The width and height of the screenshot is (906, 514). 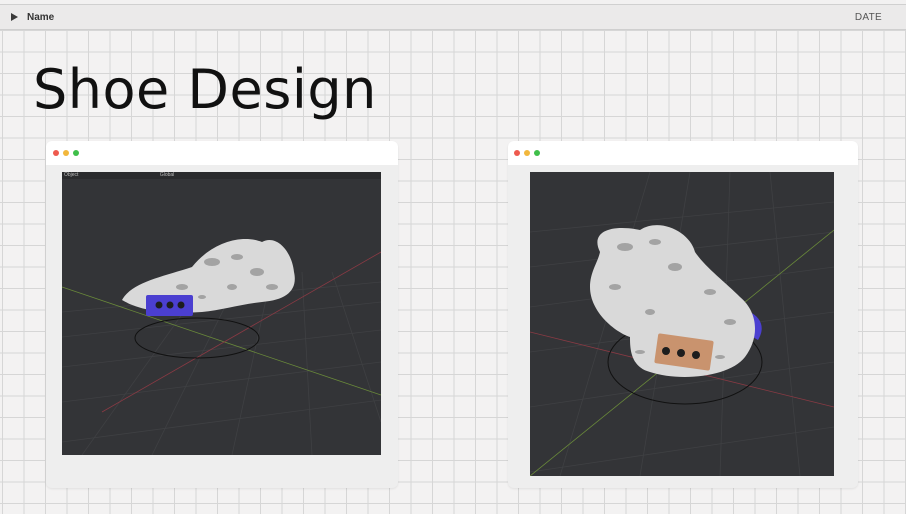 I want to click on expand-triangle-icon, so click(x=14, y=17).